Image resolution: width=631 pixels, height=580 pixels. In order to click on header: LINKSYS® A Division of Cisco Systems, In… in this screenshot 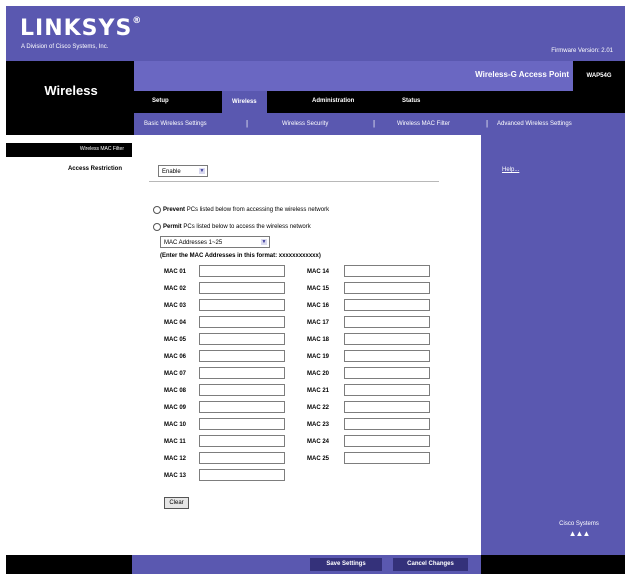, I will do `click(315, 33)`.